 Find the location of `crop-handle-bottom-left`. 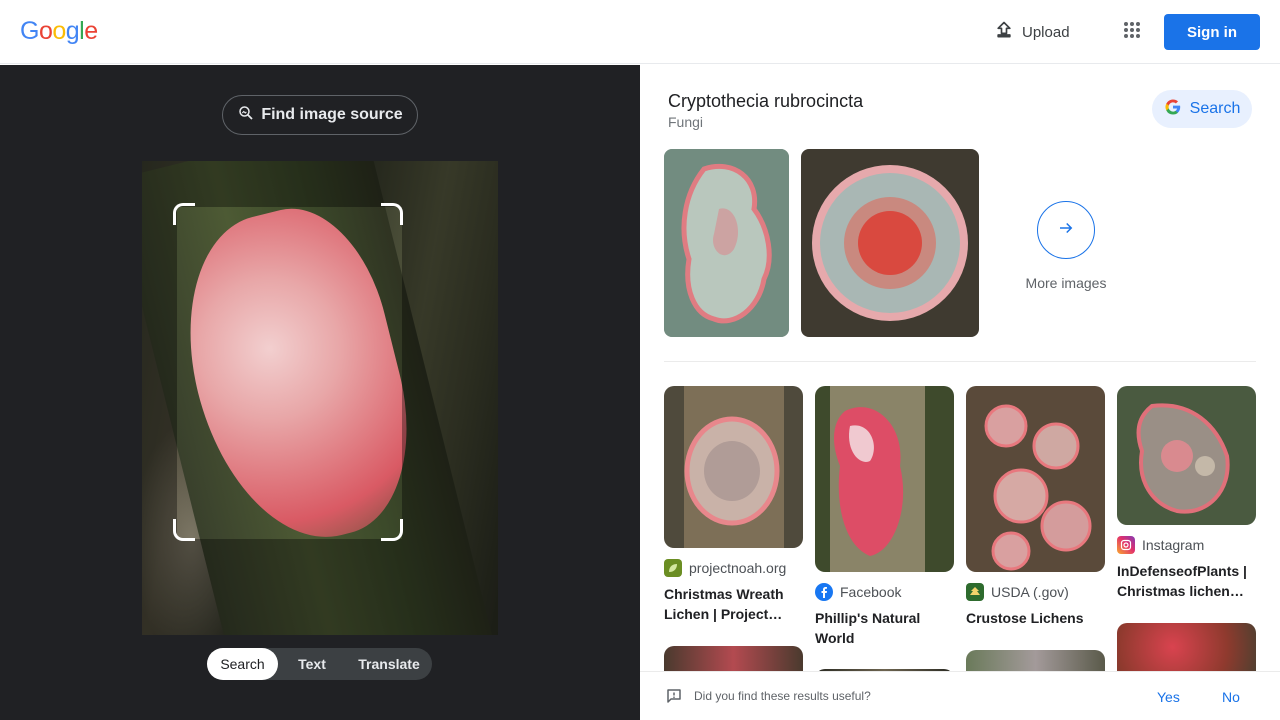

crop-handle-bottom-left is located at coordinates (184, 530).